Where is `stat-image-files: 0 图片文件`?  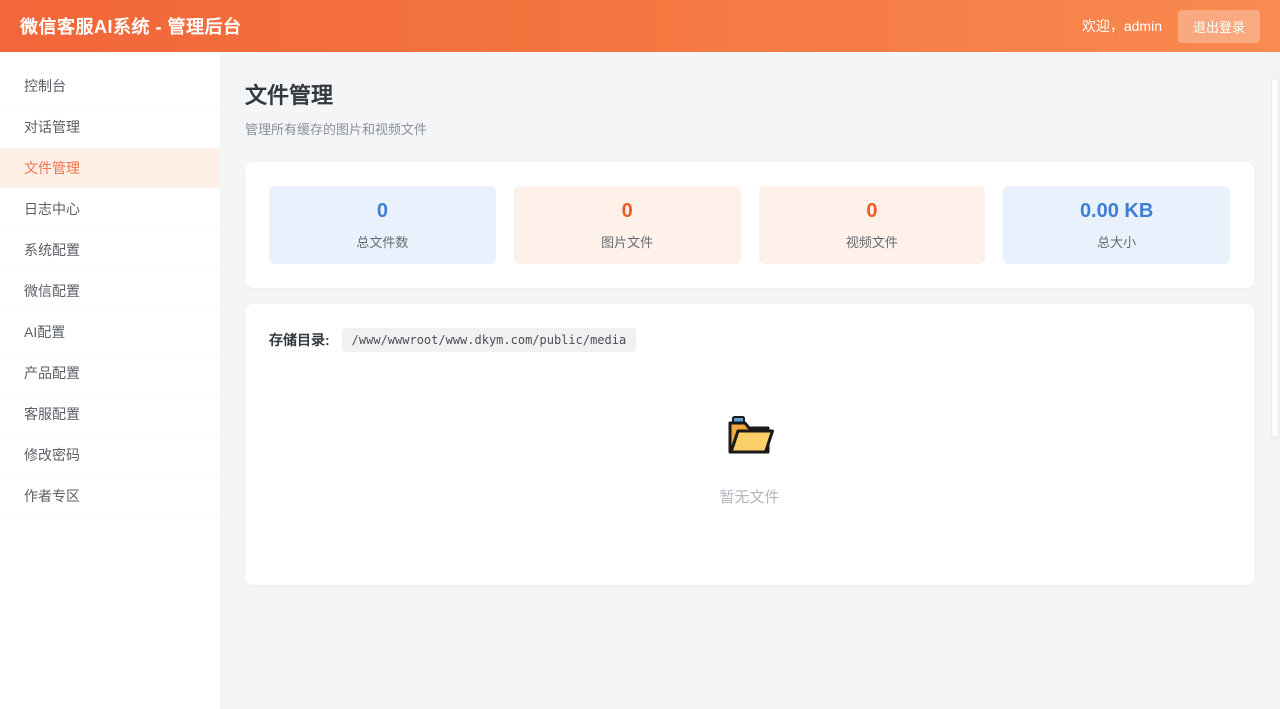 stat-image-files: 0 图片文件 is located at coordinates (627, 225).